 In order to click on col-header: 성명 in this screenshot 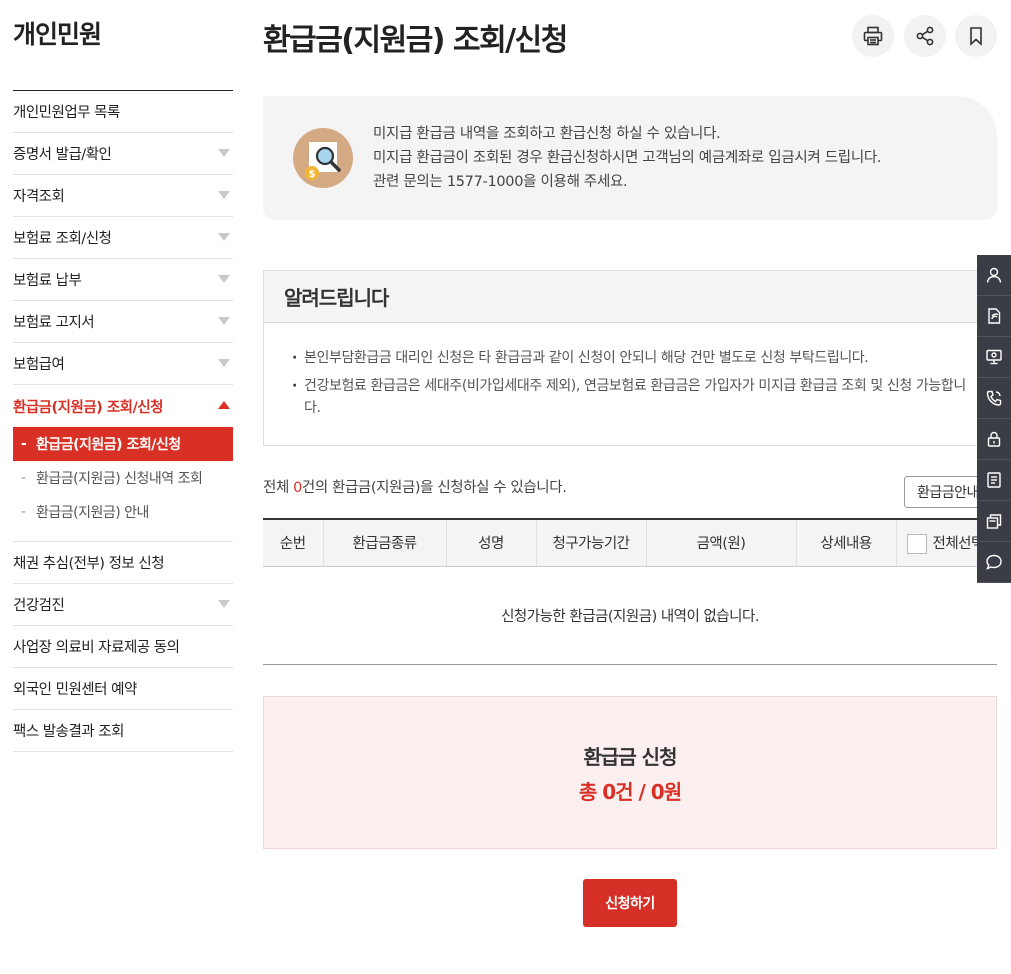, I will do `click(491, 542)`.